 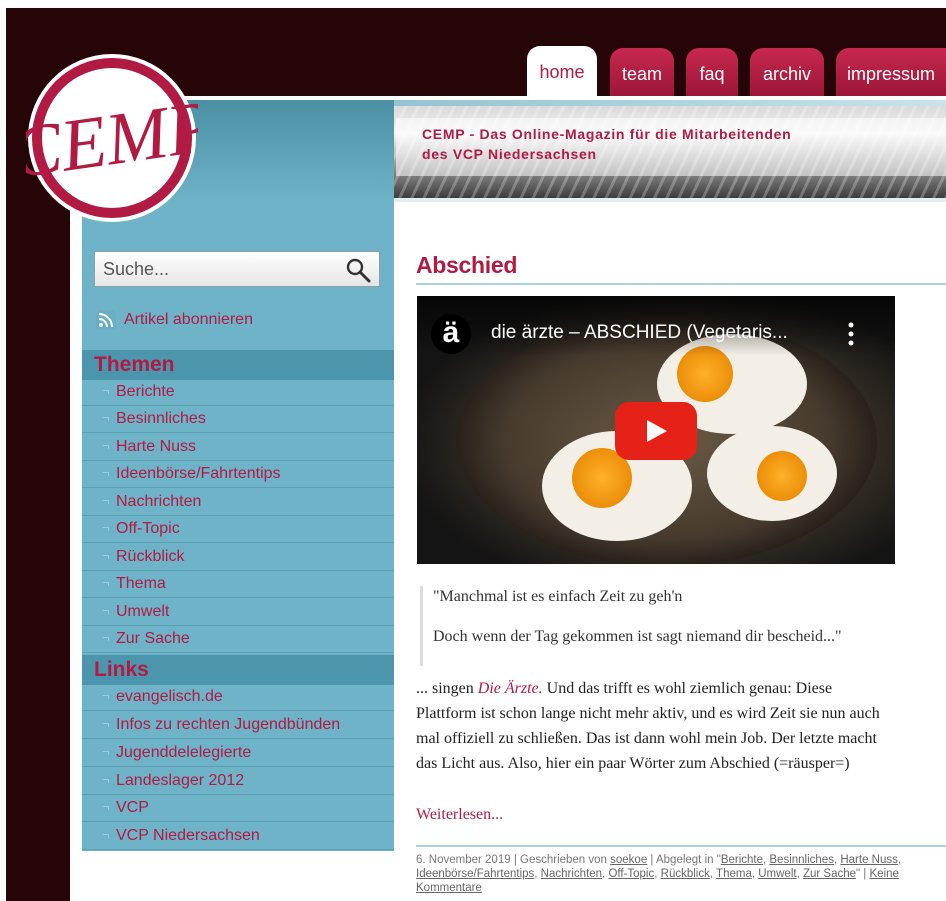 I want to click on link-item-vcp-niedersachsen: ¬ VCP Niedersachsen, so click(x=238, y=837).